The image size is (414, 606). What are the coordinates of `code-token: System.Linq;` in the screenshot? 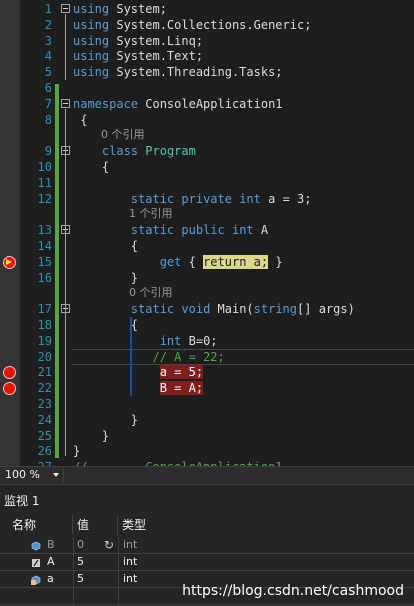 It's located at (156, 40).